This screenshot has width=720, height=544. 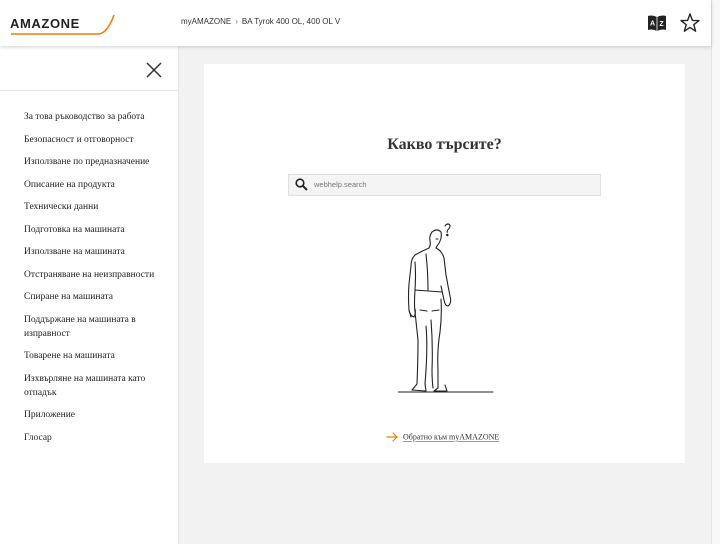 I want to click on sidebar-item-maintenance: Поддържане на машината в изправност, so click(x=98, y=327).